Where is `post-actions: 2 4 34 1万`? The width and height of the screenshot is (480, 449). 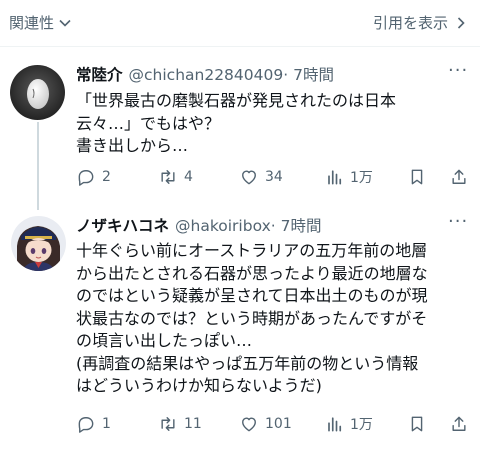
post-actions: 2 4 34 1万 is located at coordinates (274, 179).